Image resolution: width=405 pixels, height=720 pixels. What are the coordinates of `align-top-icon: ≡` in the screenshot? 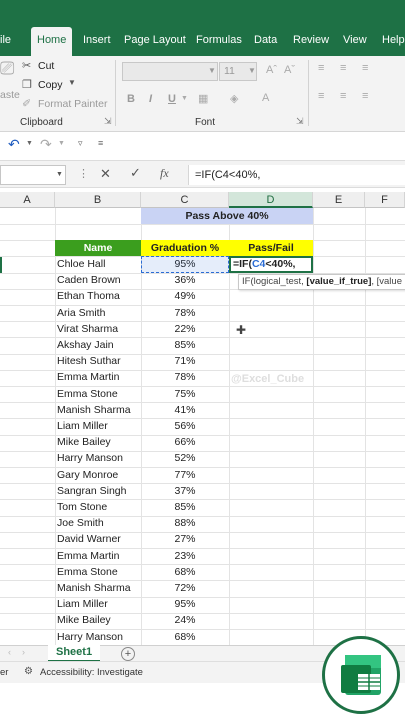 It's located at (321, 68).